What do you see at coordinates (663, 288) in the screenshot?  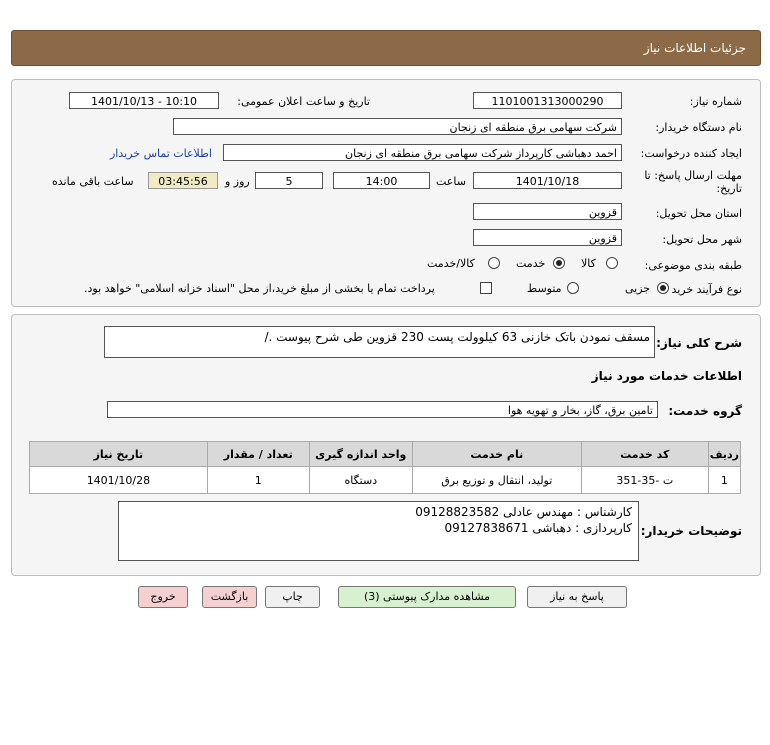 I see `process-radio-partial` at bounding box center [663, 288].